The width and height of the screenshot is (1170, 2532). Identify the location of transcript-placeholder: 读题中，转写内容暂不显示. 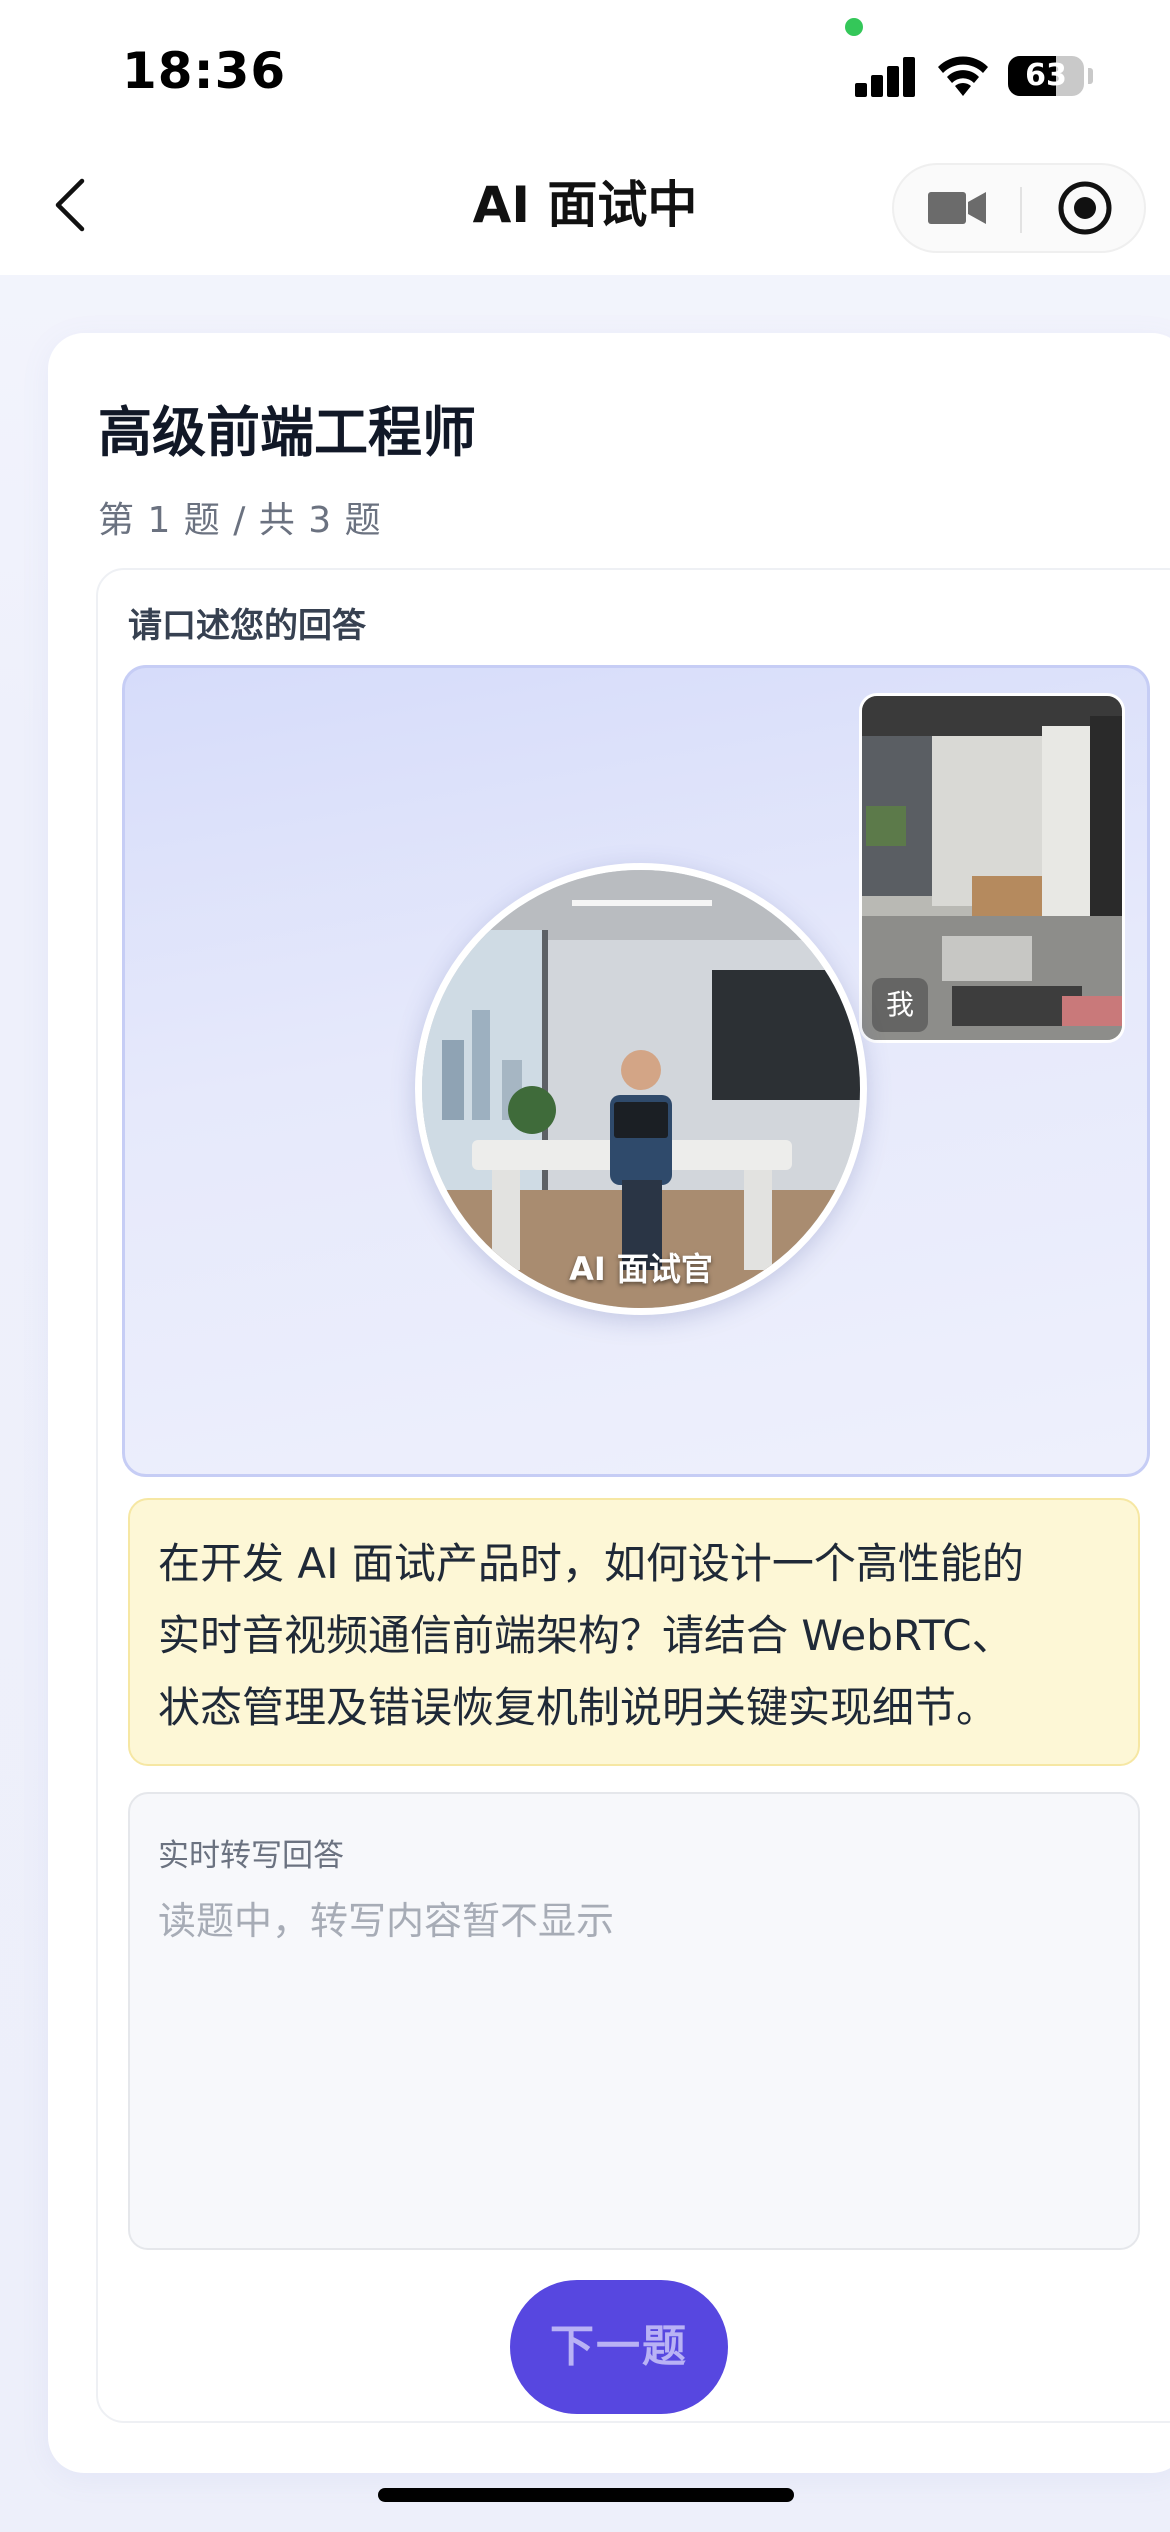
(386, 1921).